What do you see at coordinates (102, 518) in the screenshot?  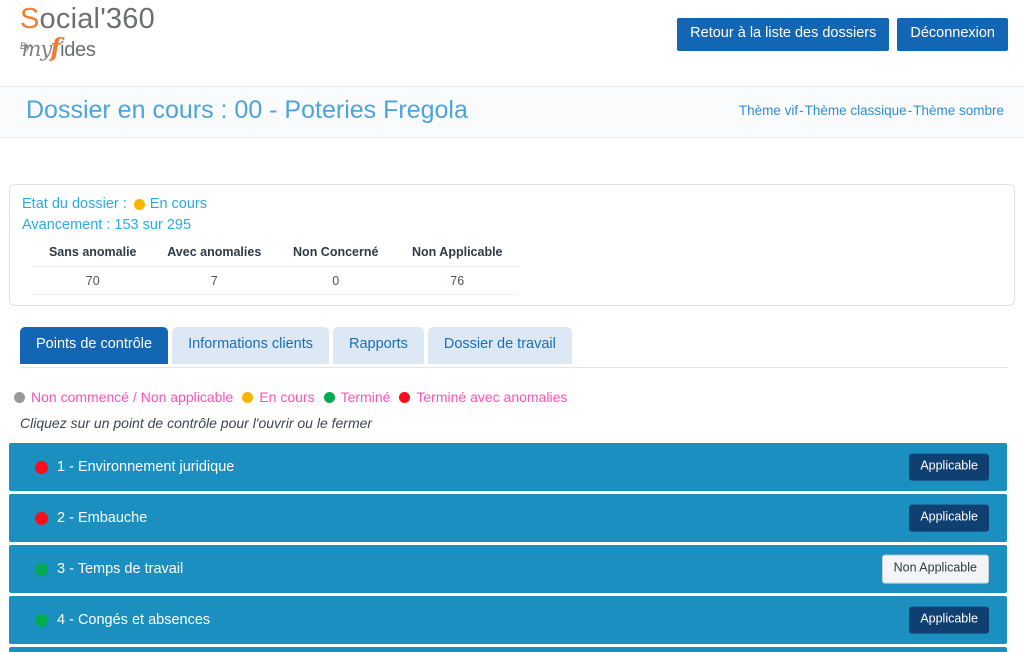 I see `control-point-label: 2 - Embauche` at bounding box center [102, 518].